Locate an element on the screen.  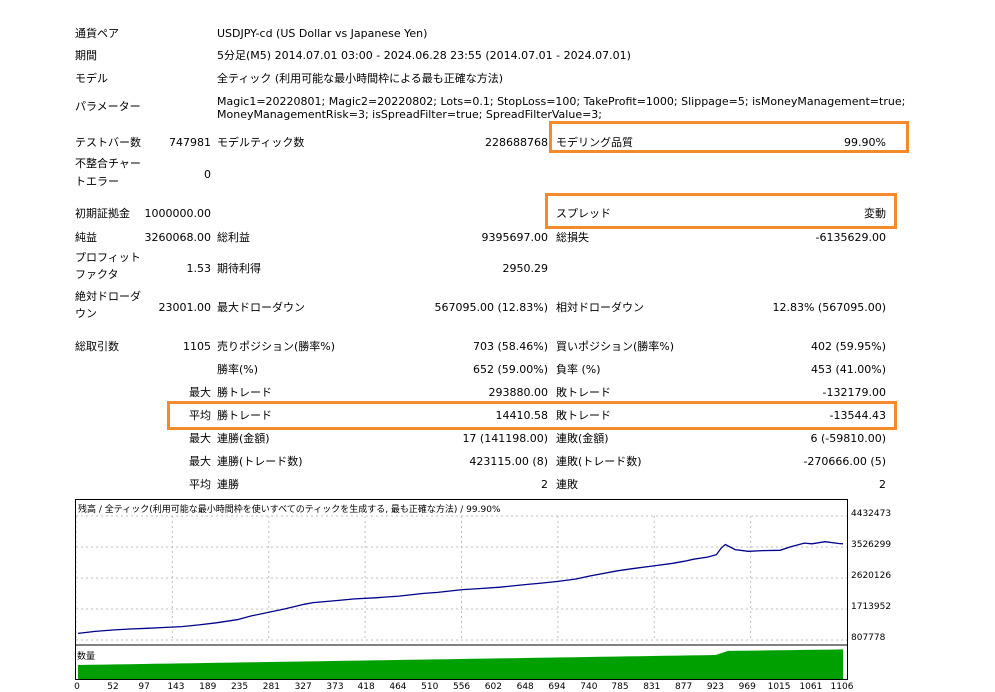
x-tick-label: 1015 is located at coordinates (779, 687).